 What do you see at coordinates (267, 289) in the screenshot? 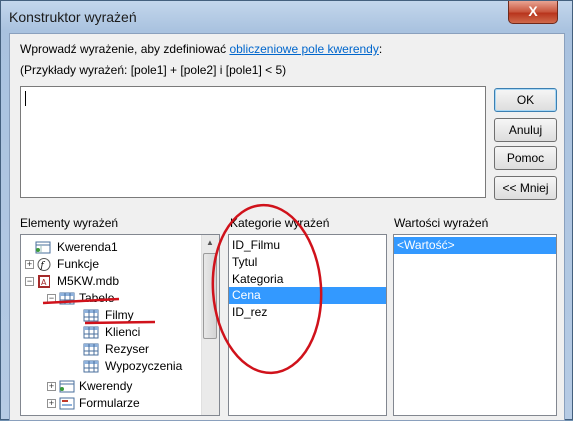
I see `annotation-ellipse` at bounding box center [267, 289].